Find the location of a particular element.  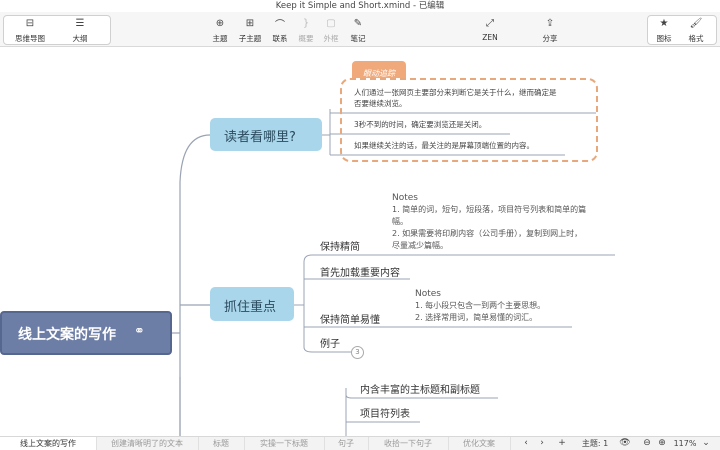

boundary-button: ▢ 外框 is located at coordinates (331, 30).